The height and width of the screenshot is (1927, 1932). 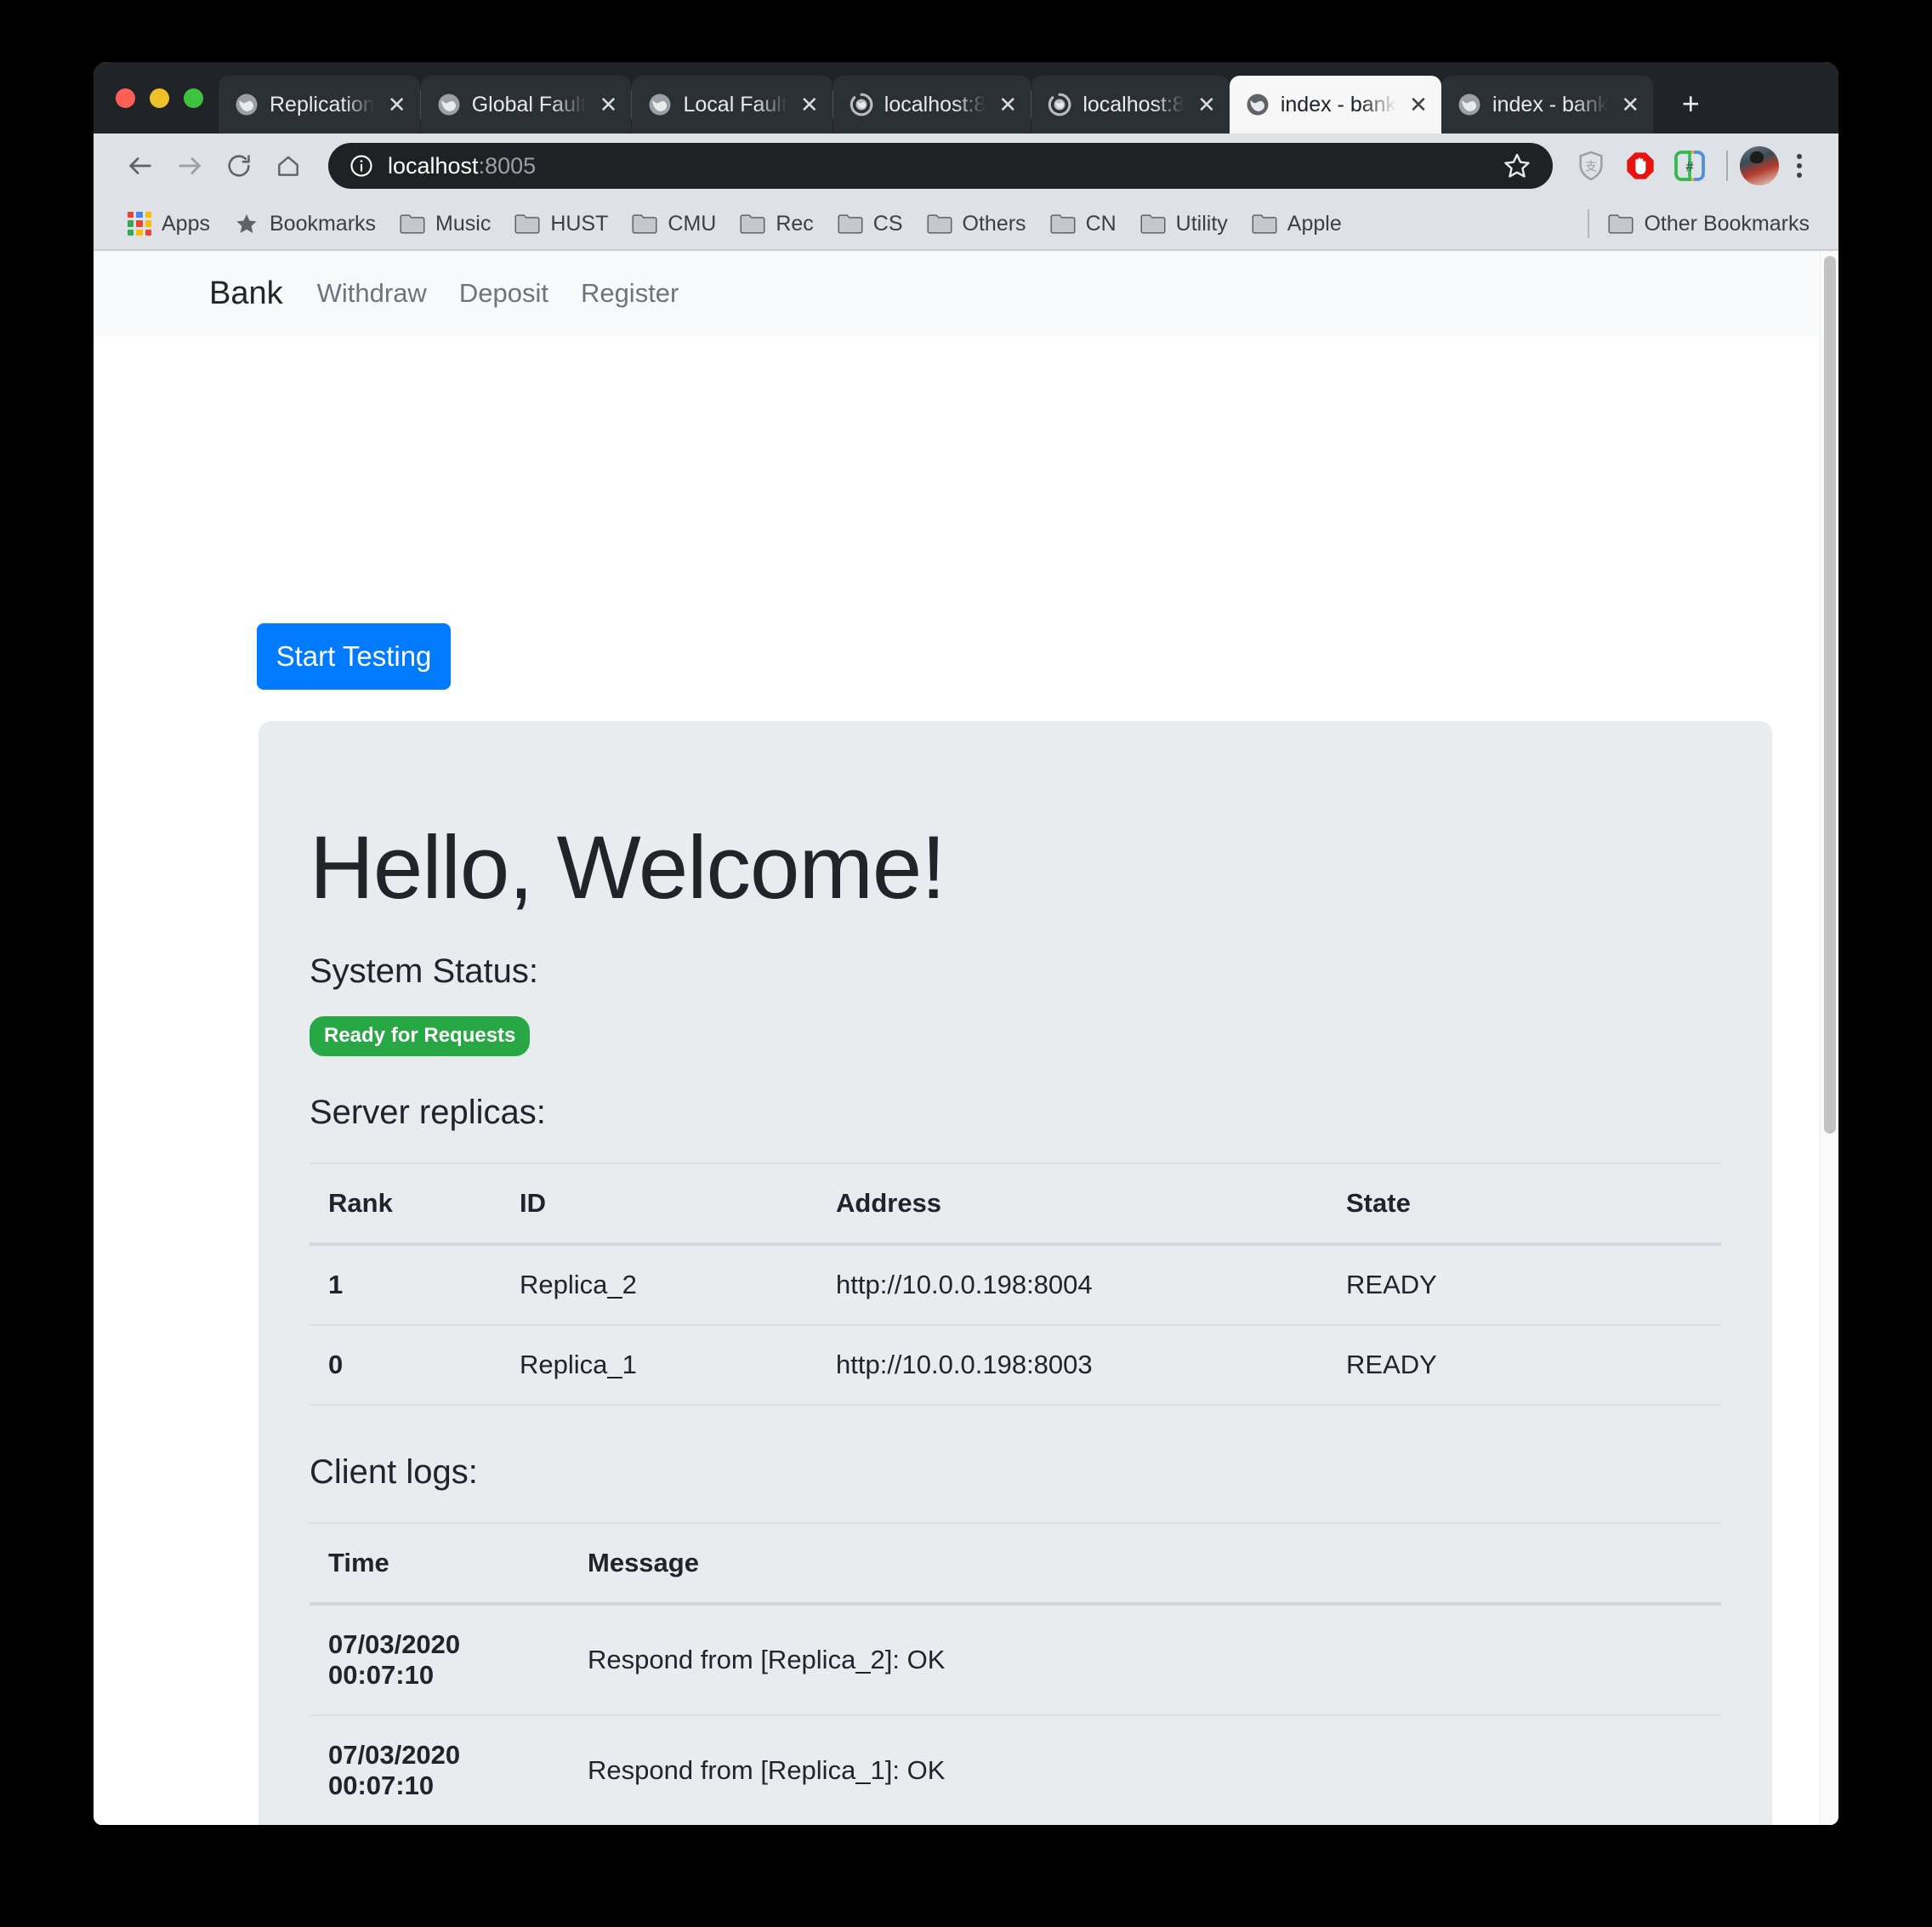 I want to click on star-outline-icon, so click(x=1517, y=166).